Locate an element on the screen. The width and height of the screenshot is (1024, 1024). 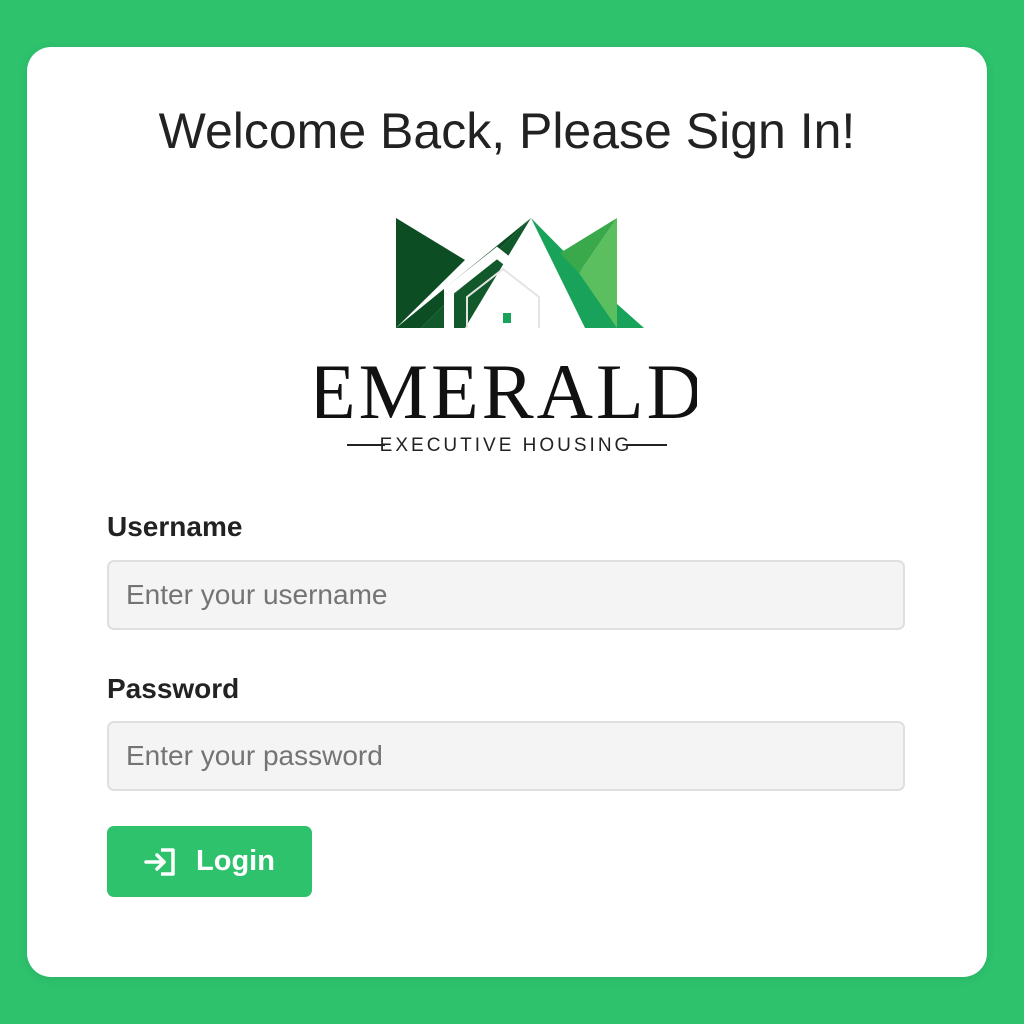
logo-name: EMERALD is located at coordinates (507, 391).